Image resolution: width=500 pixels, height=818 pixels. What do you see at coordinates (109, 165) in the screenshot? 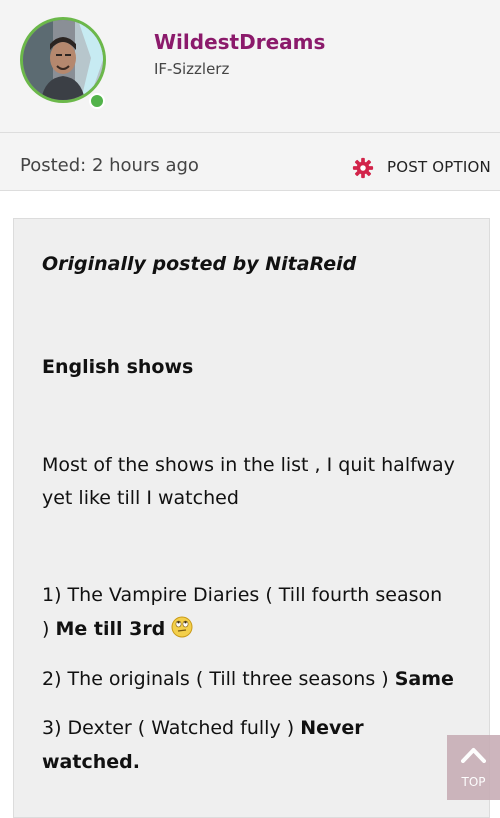
I see `posted-time: Posted: 2 hours ago` at bounding box center [109, 165].